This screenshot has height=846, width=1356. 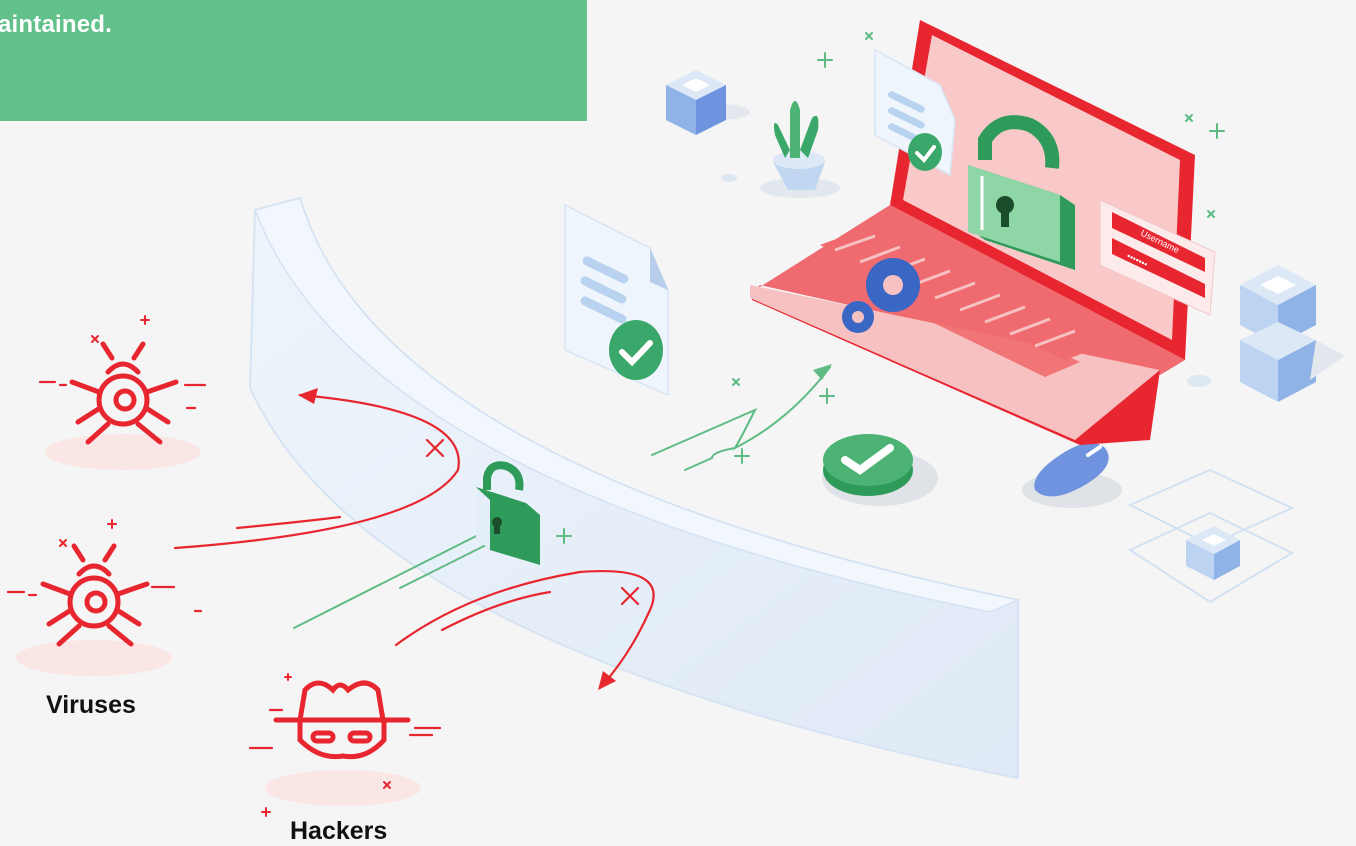 What do you see at coordinates (708, 102) in the screenshot?
I see `cube-icon-top-left` at bounding box center [708, 102].